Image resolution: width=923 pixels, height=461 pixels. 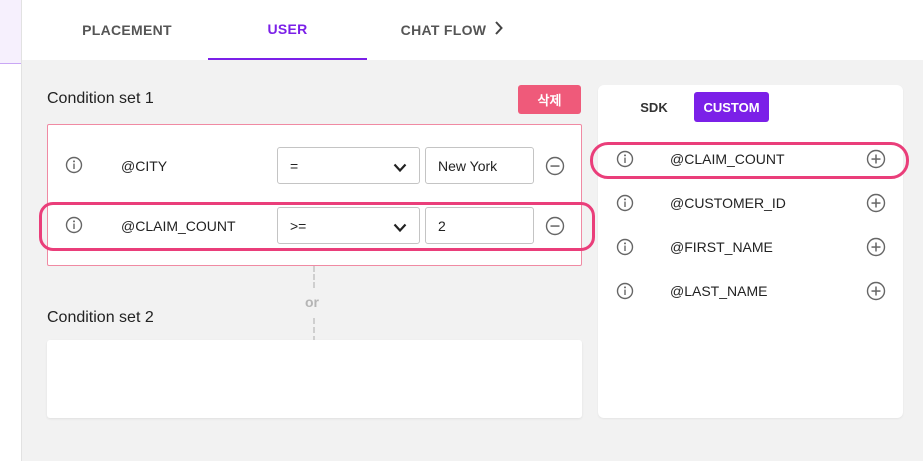 What do you see at coordinates (731, 107) in the screenshot?
I see `tab-custom: CUSTOM` at bounding box center [731, 107].